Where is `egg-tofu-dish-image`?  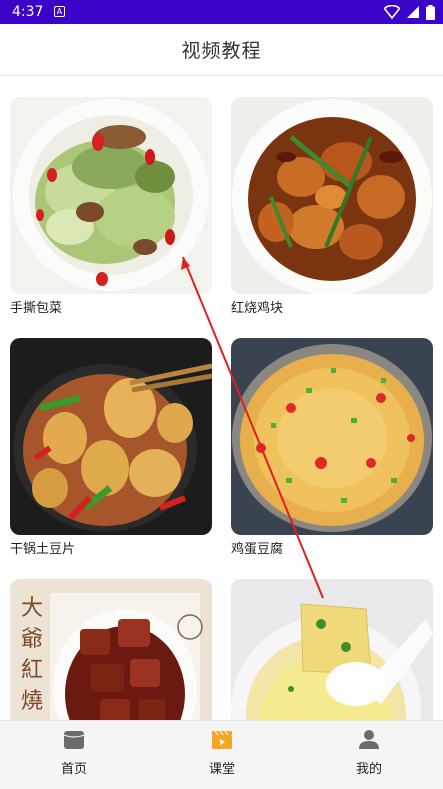 egg-tofu-dish-image is located at coordinates (332, 436).